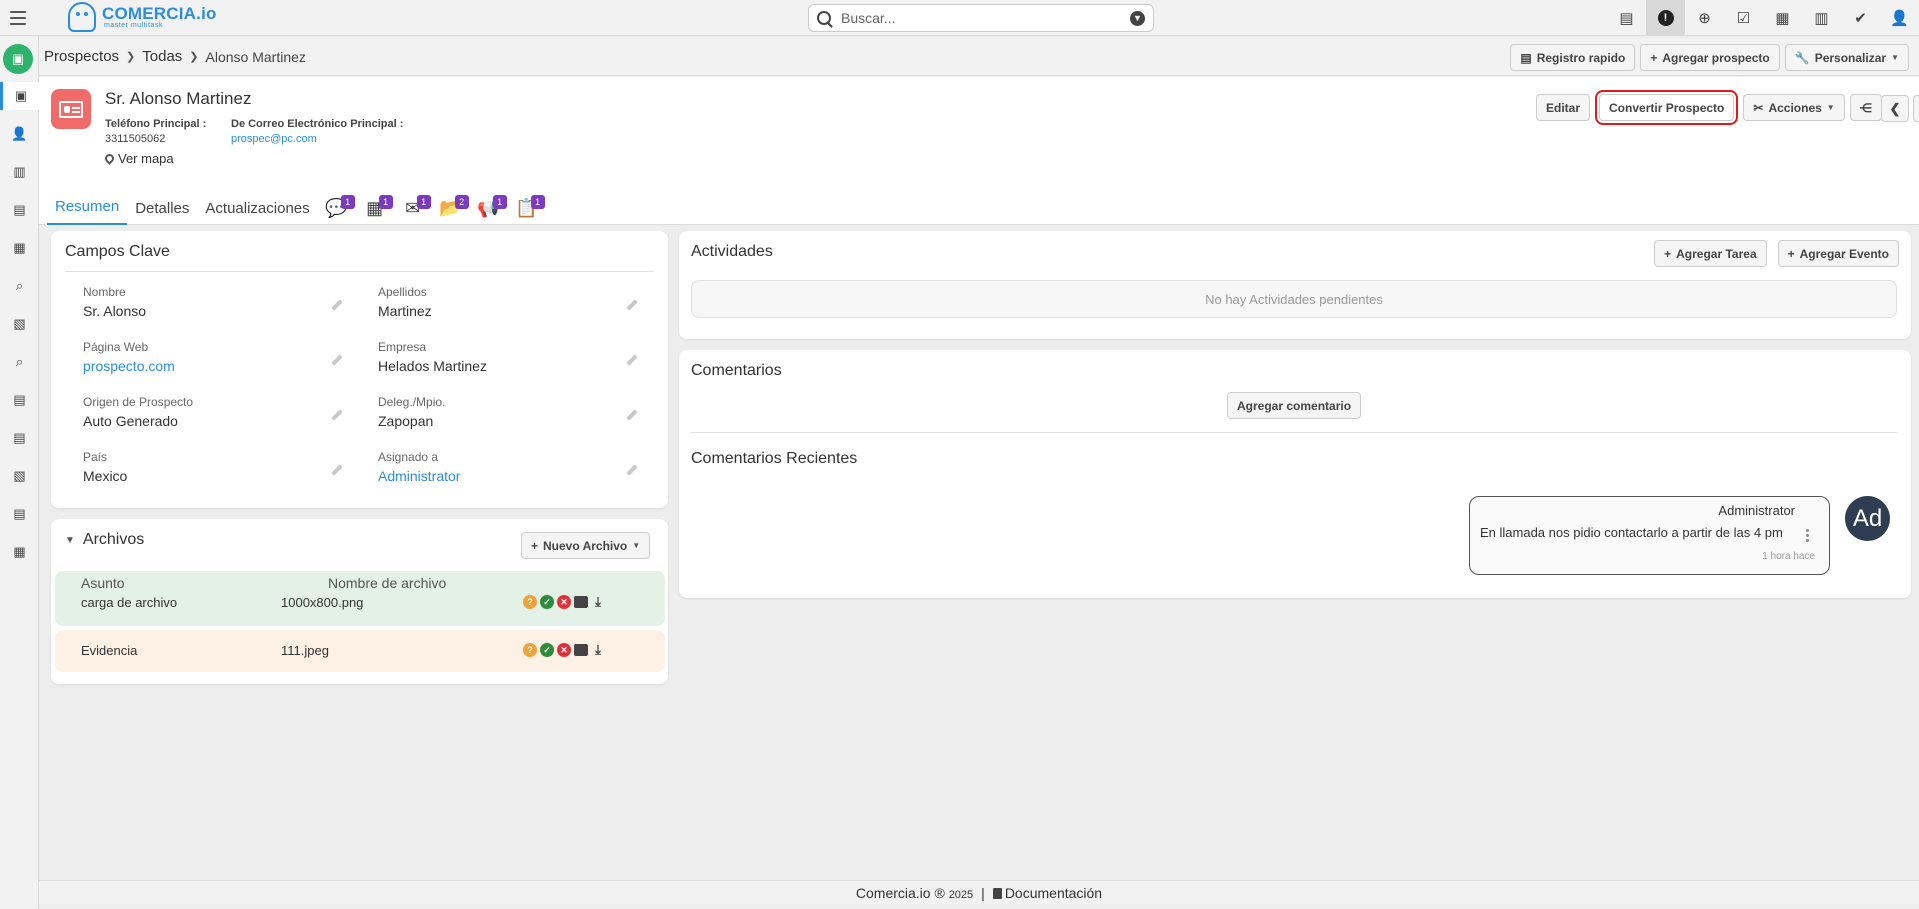  What do you see at coordinates (339, 210) in the screenshot?
I see `comments-icon: 💬 1` at bounding box center [339, 210].